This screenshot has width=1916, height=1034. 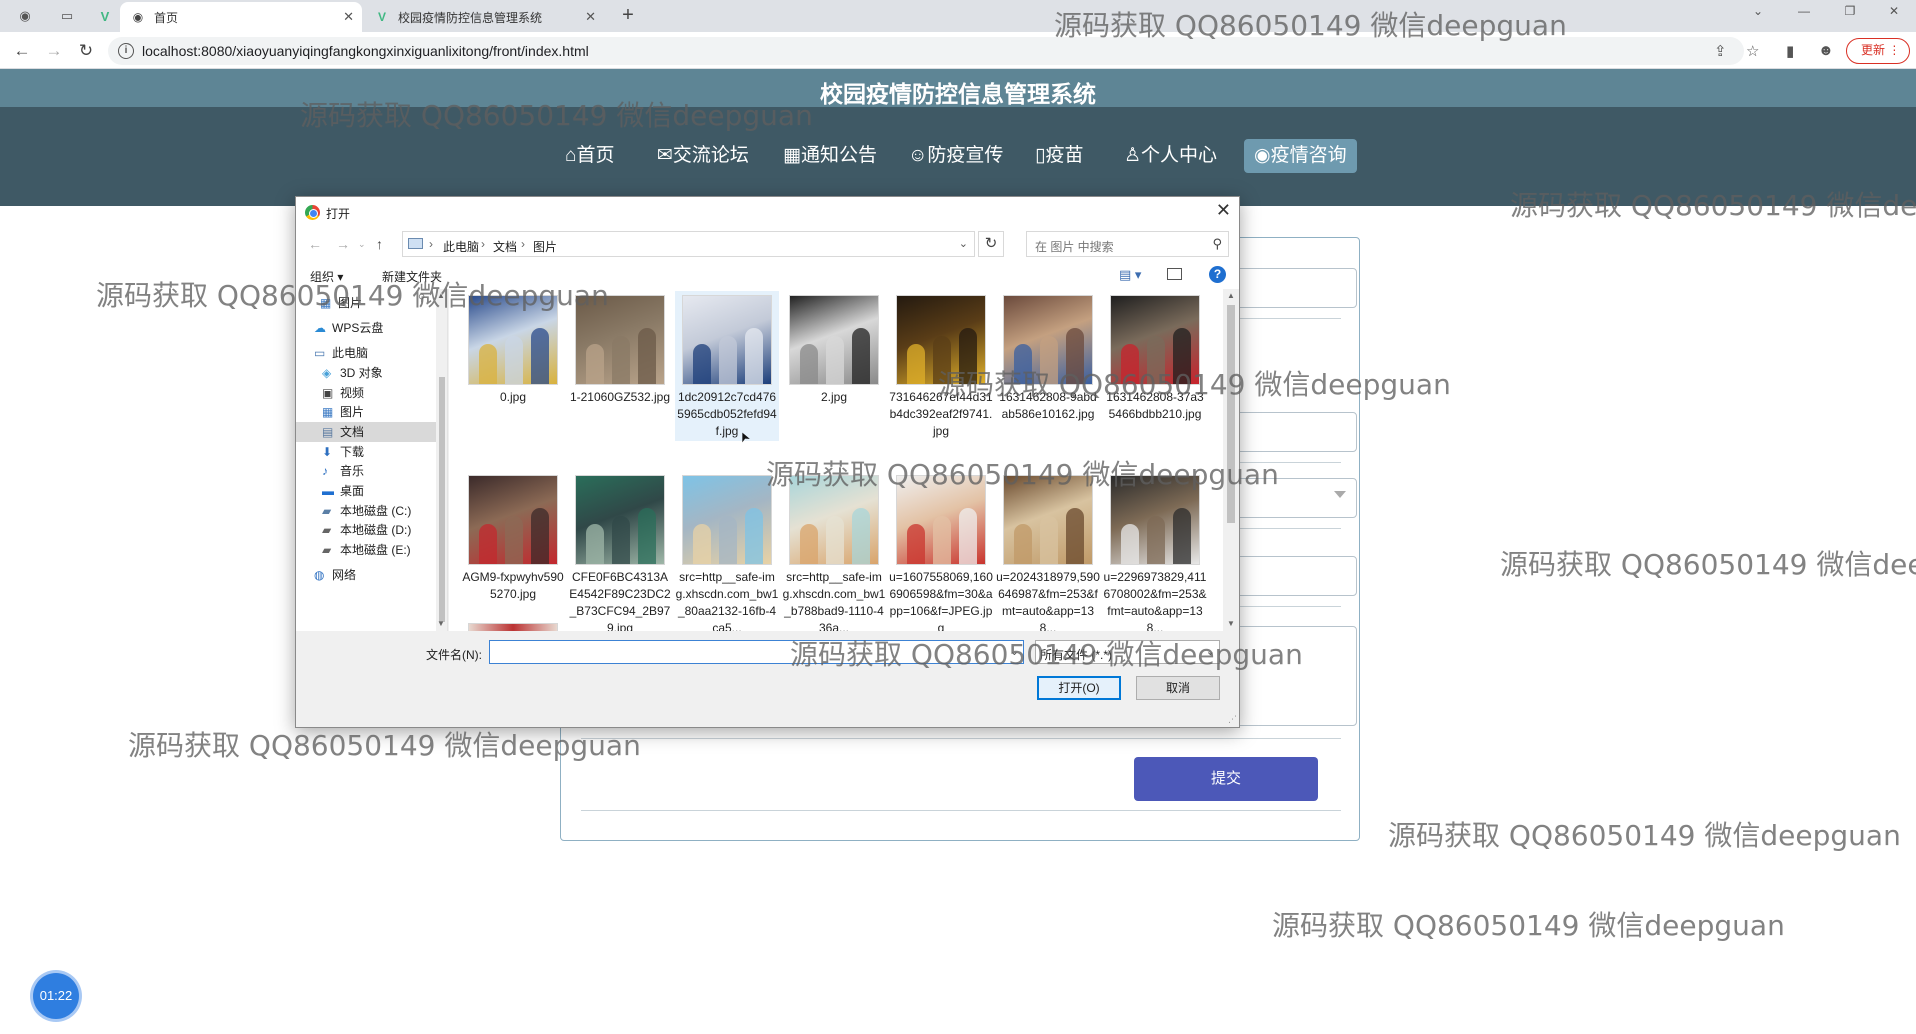 What do you see at coordinates (366, 511) in the screenshot?
I see `sidebar-item: ▰ 本地磁盘 (C:)` at bounding box center [366, 511].